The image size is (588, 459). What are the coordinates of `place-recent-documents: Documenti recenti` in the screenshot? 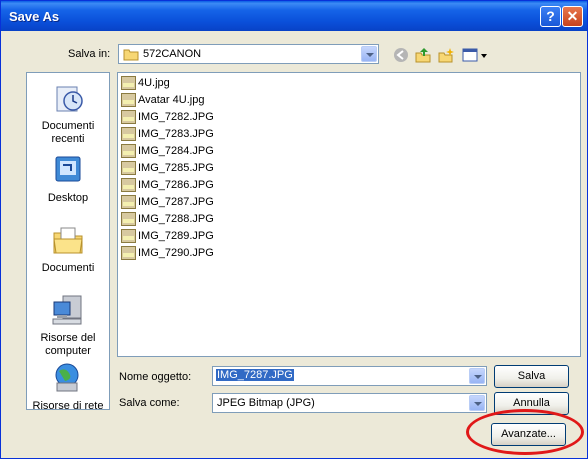 It's located at (68, 113).